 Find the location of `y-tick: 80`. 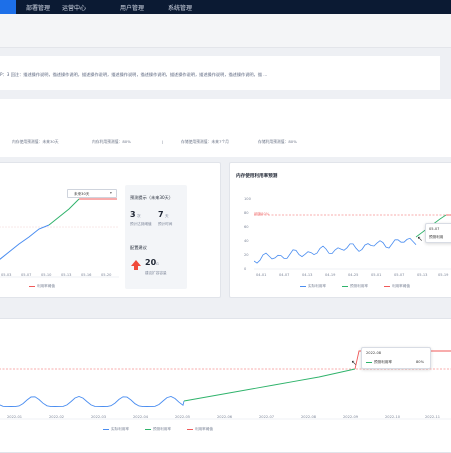

y-tick: 80 is located at coordinates (246, 213).